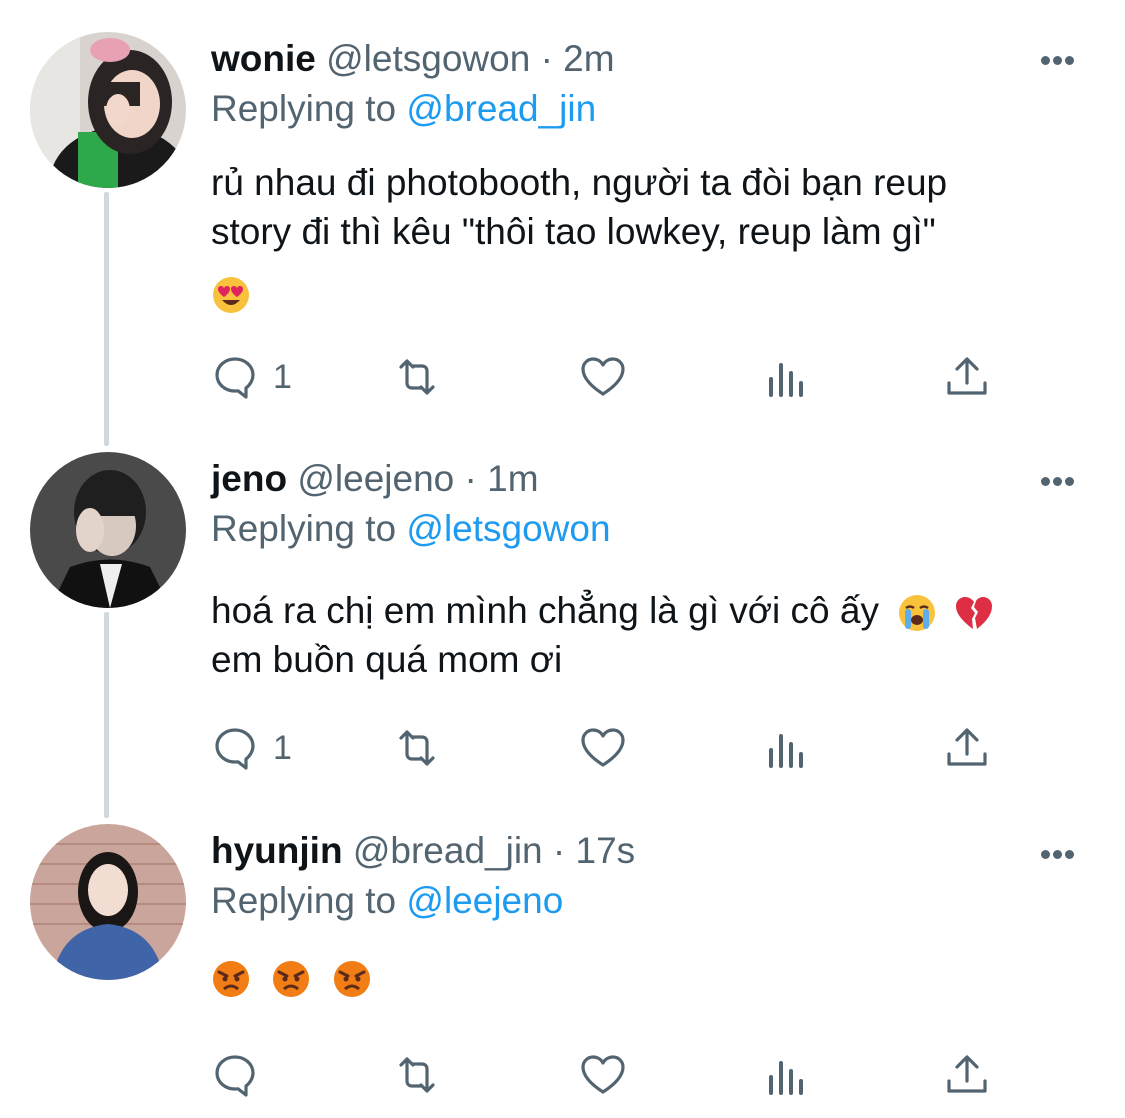 The height and width of the screenshot is (1118, 1125). Describe the element at coordinates (545, 610) in the screenshot. I see `tweet-text-span: hoá ra chị em mình chẳng là gì với cô ấy` at that location.